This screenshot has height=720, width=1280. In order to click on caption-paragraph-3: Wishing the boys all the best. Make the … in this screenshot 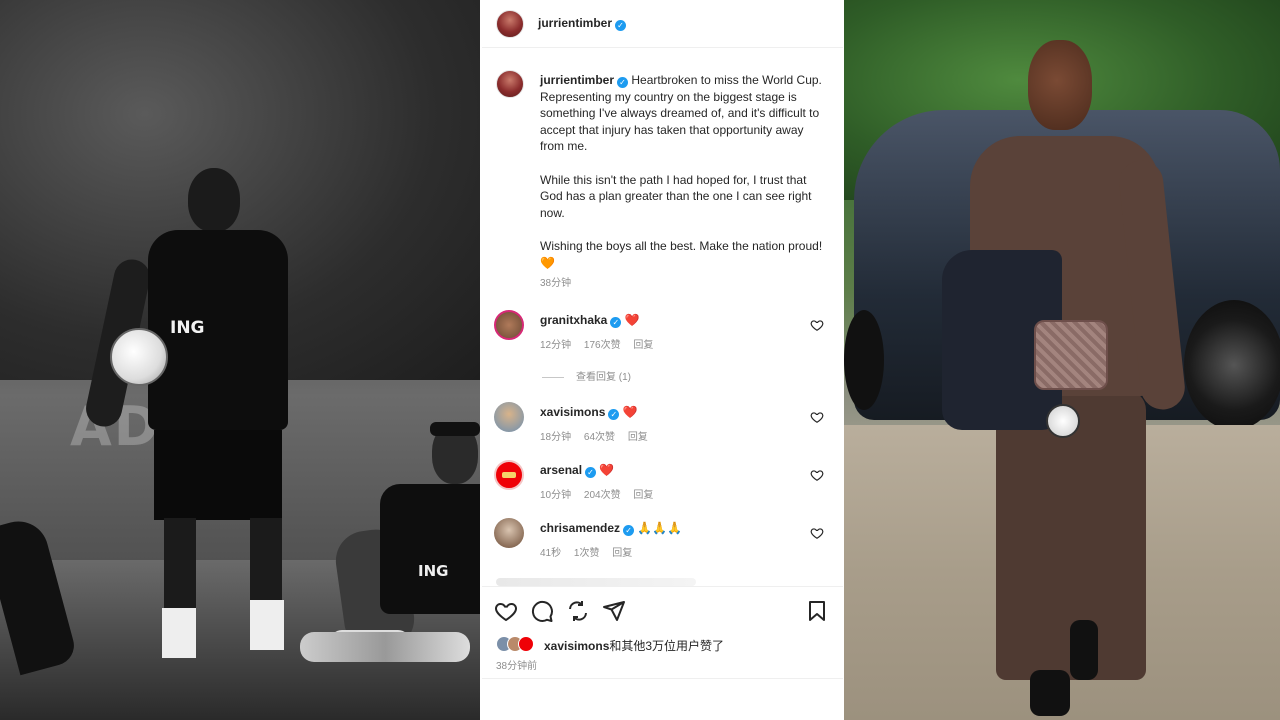, I will do `click(685, 254)`.